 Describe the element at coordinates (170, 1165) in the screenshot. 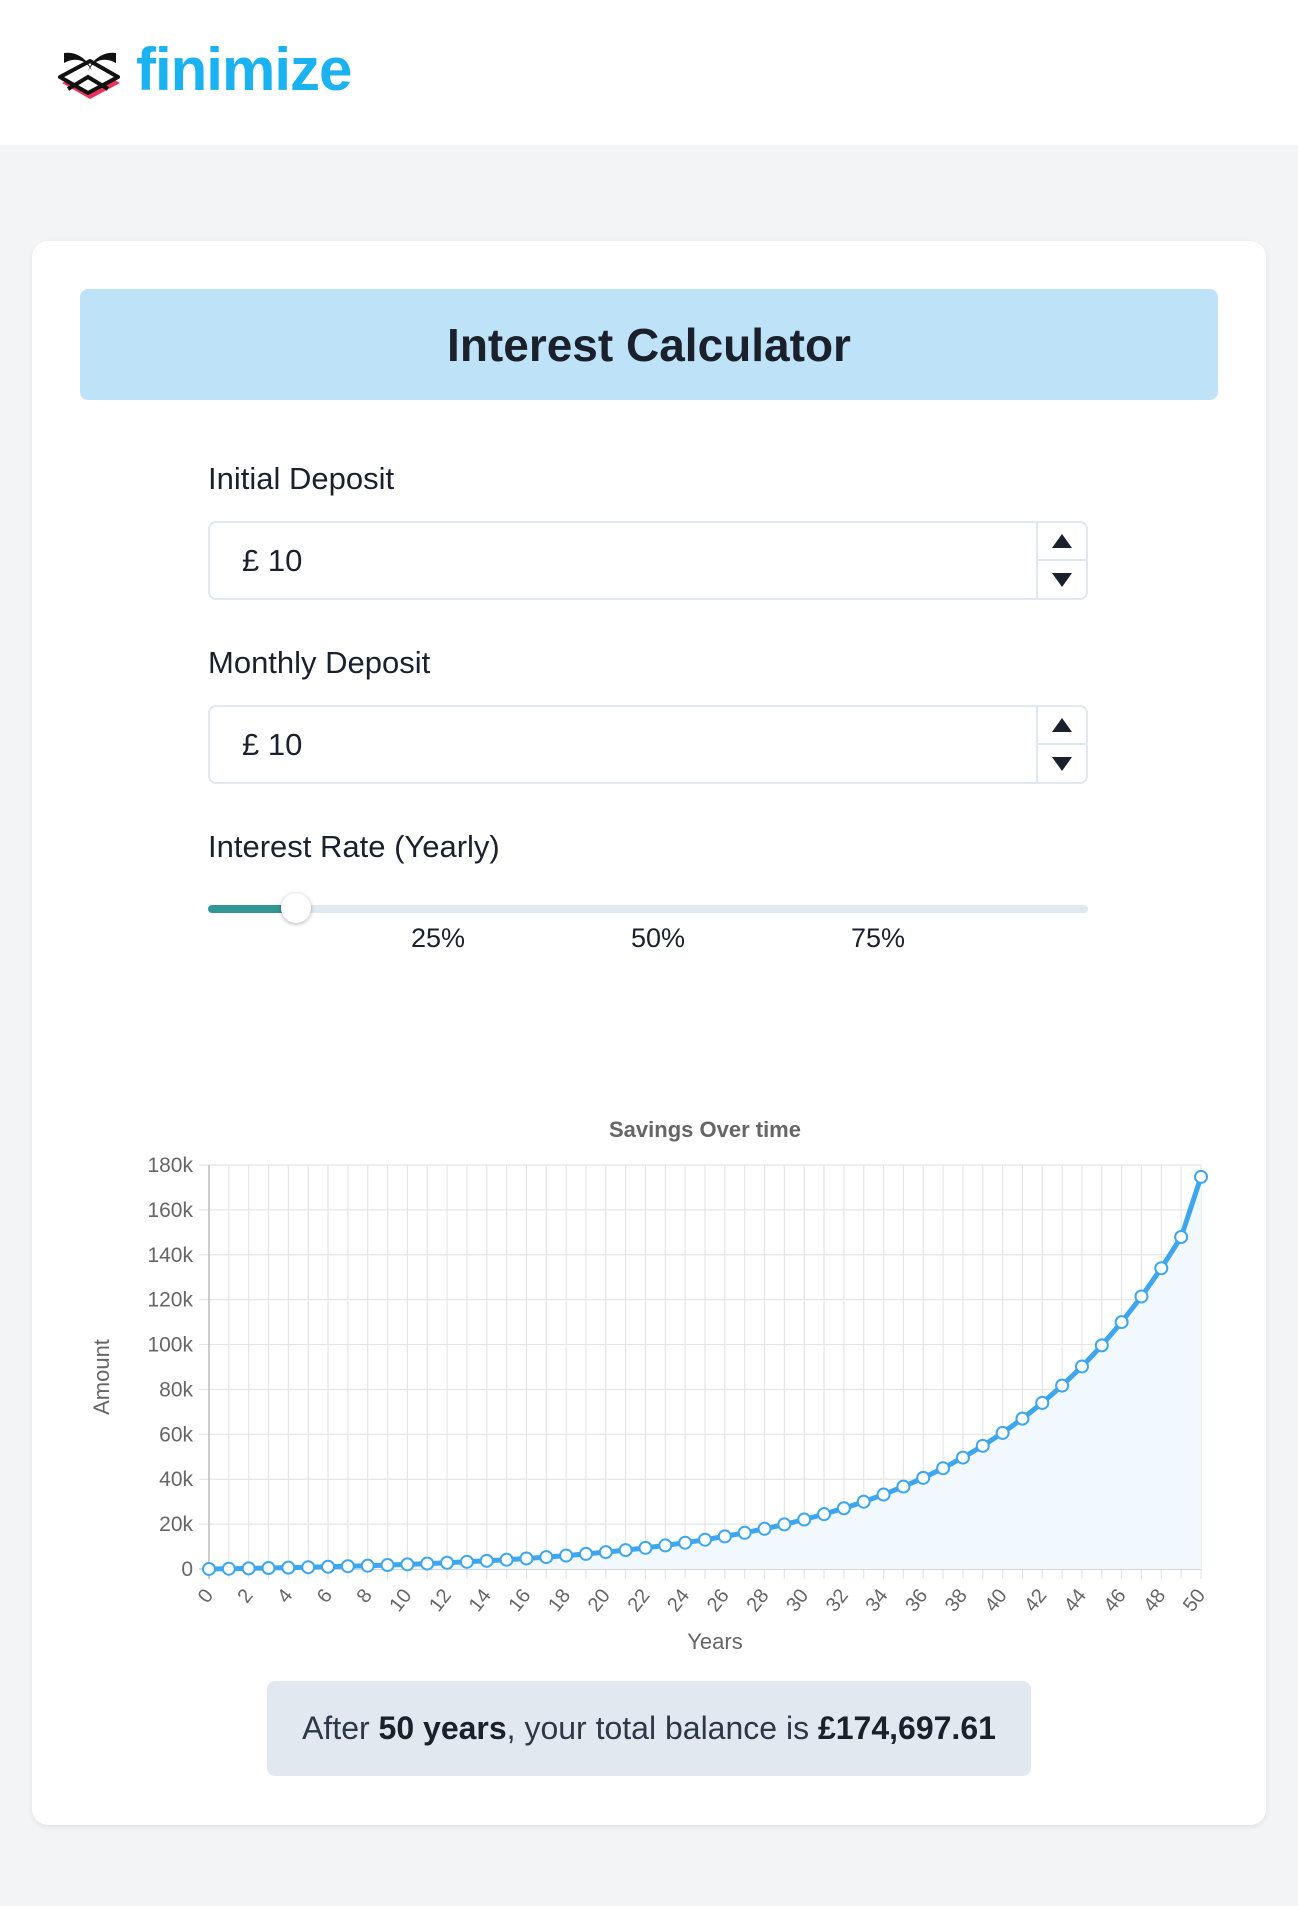

I see `y-tick-label: 180k` at that location.